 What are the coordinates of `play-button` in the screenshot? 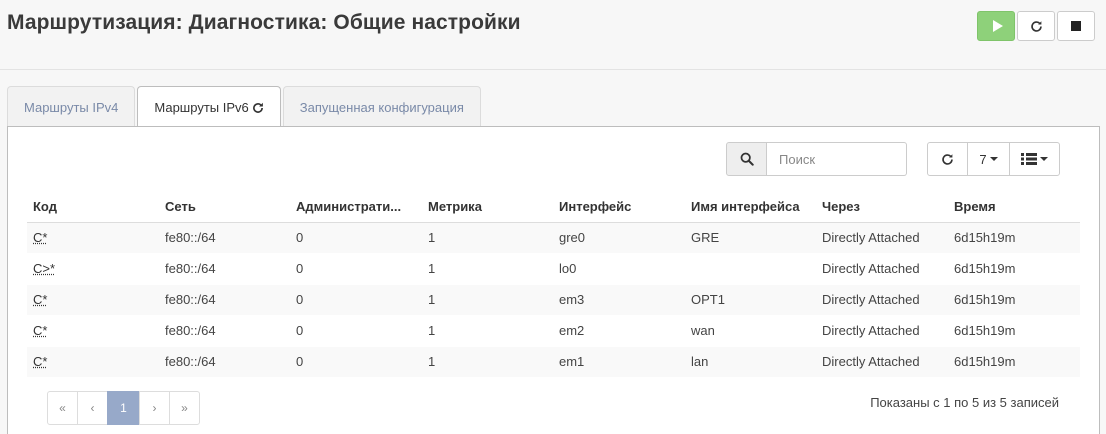 It's located at (996, 26).